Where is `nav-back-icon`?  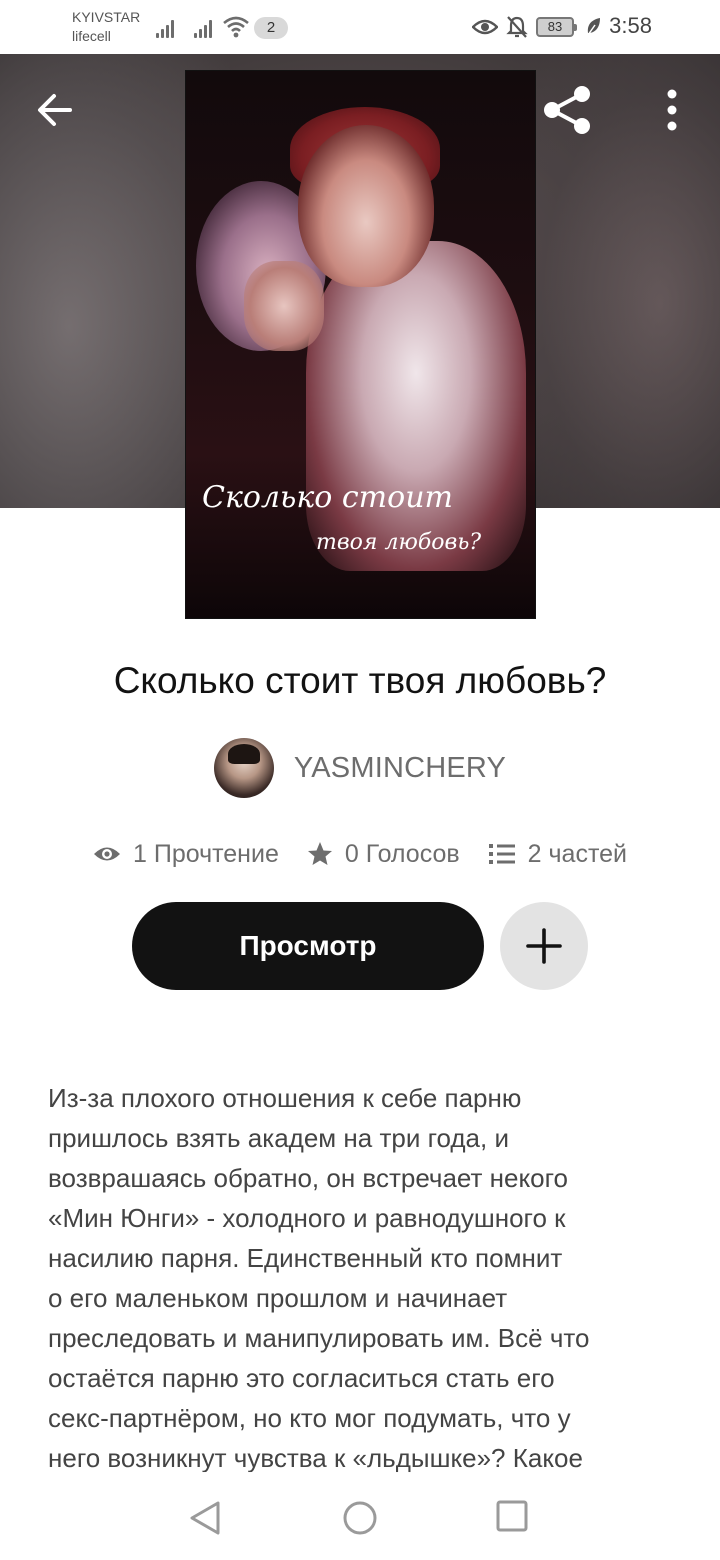
nav-back-icon is located at coordinates (206, 1518).